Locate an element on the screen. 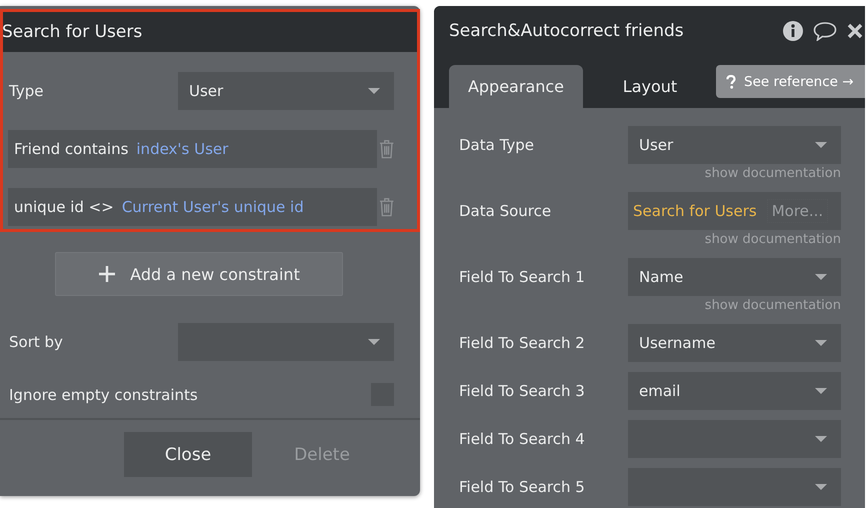 This screenshot has height=508, width=866. close-icon is located at coordinates (855, 30).